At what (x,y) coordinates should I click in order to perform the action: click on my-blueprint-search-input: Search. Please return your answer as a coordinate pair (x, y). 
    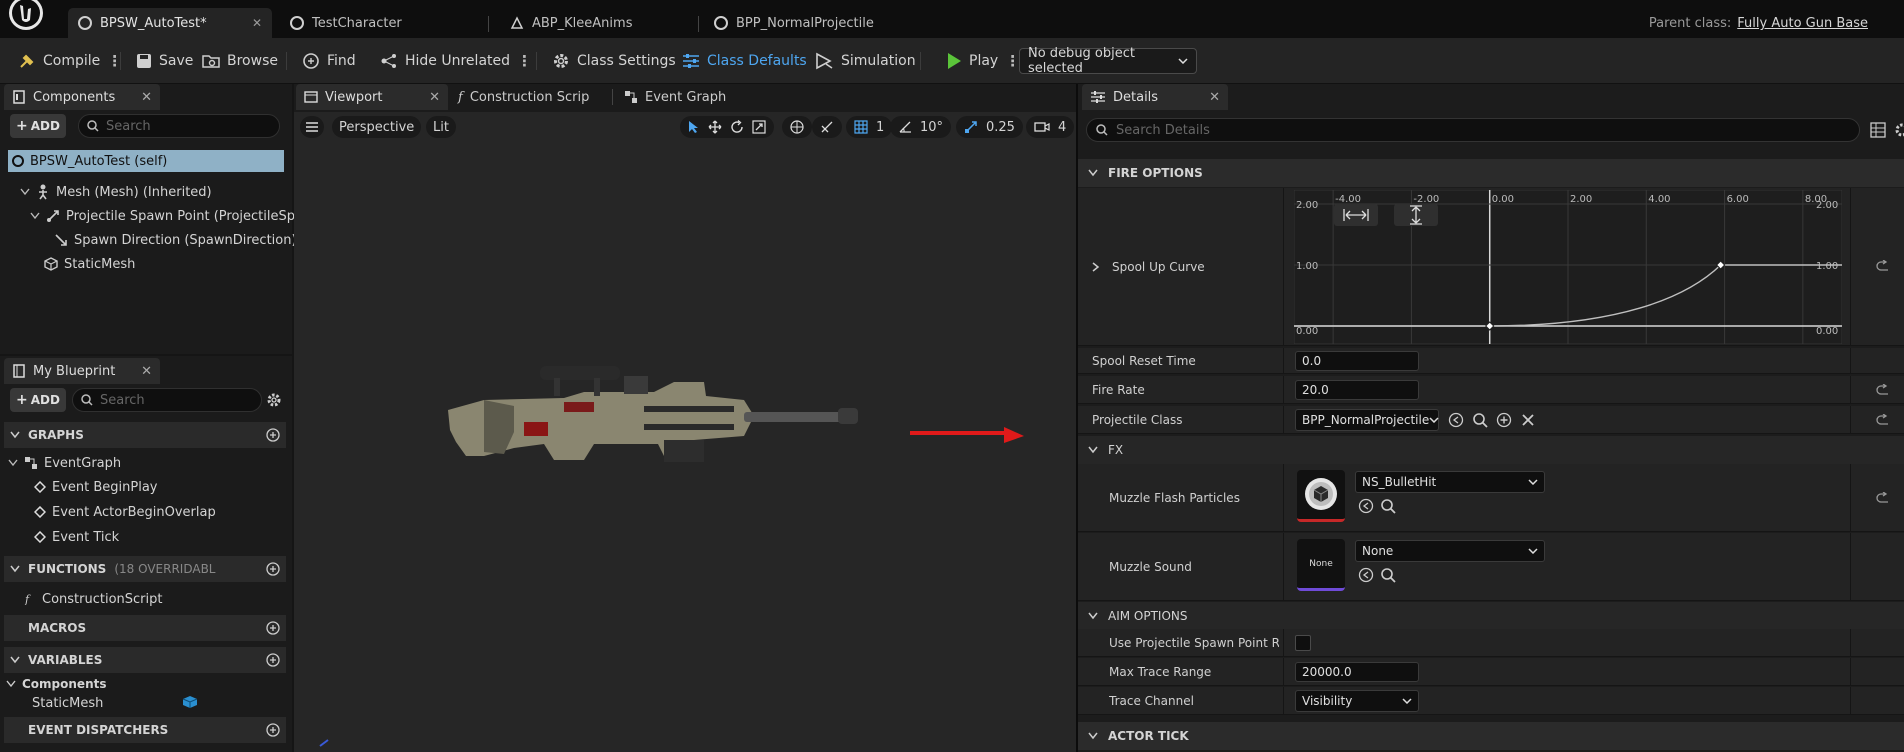
    Looking at the image, I should click on (167, 400).